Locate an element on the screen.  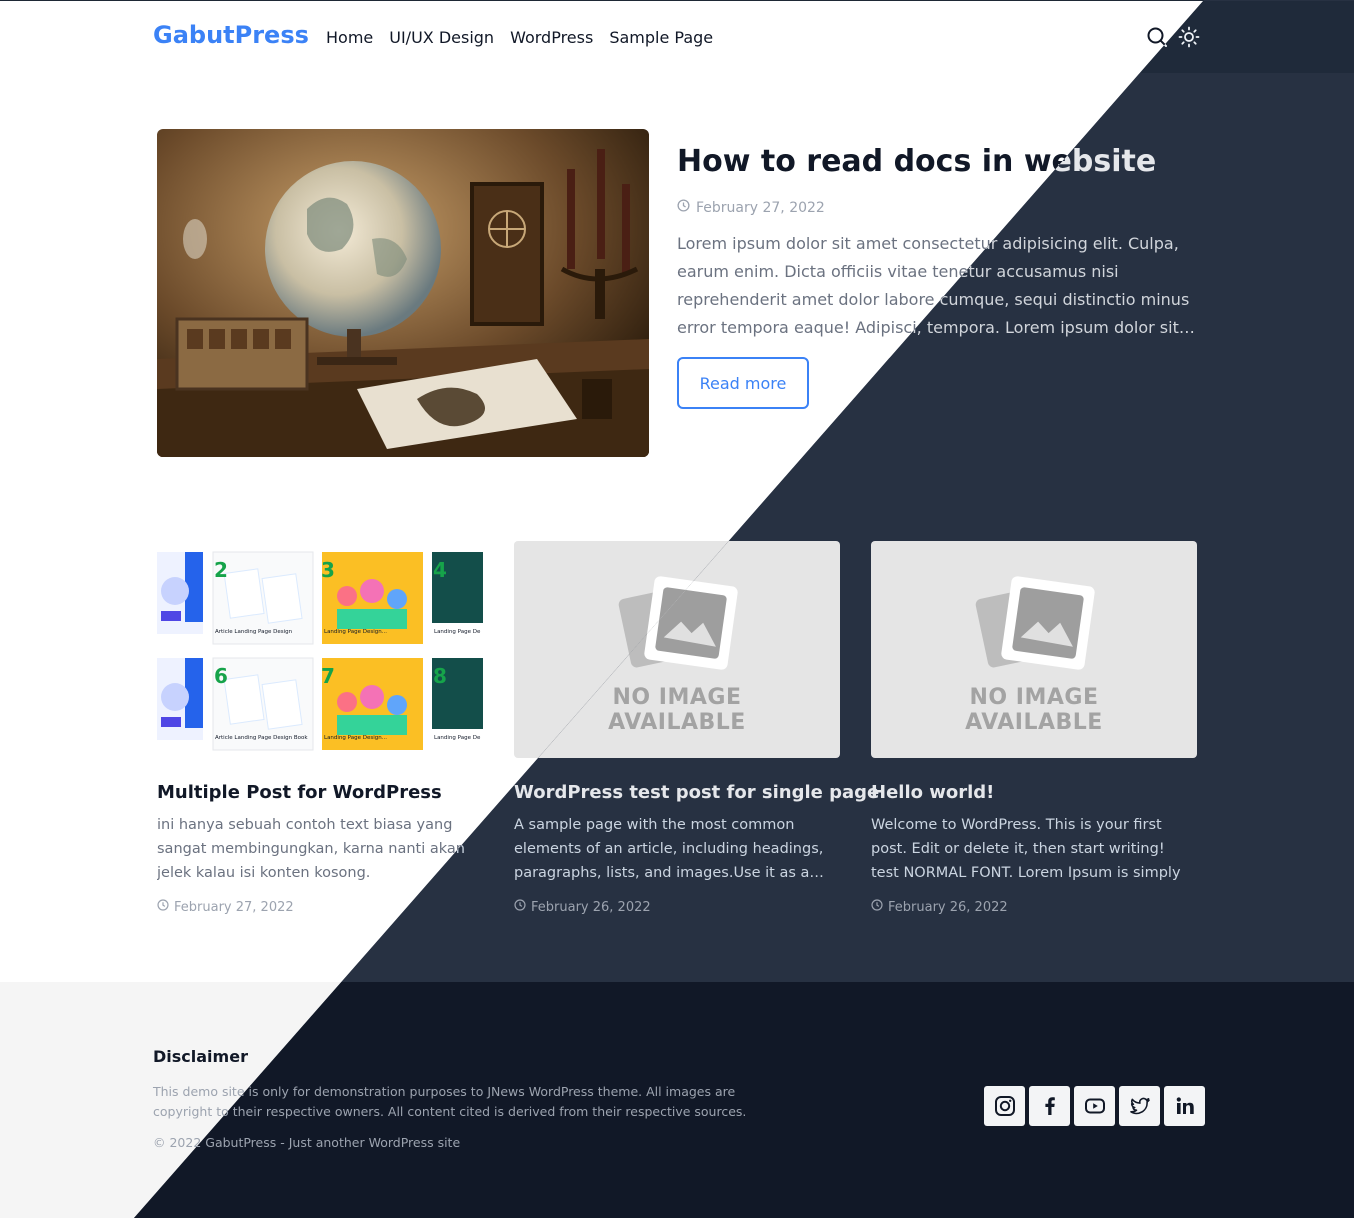
thumb-caption: Article Landing Page Design Book is located at coordinates (261, 738).